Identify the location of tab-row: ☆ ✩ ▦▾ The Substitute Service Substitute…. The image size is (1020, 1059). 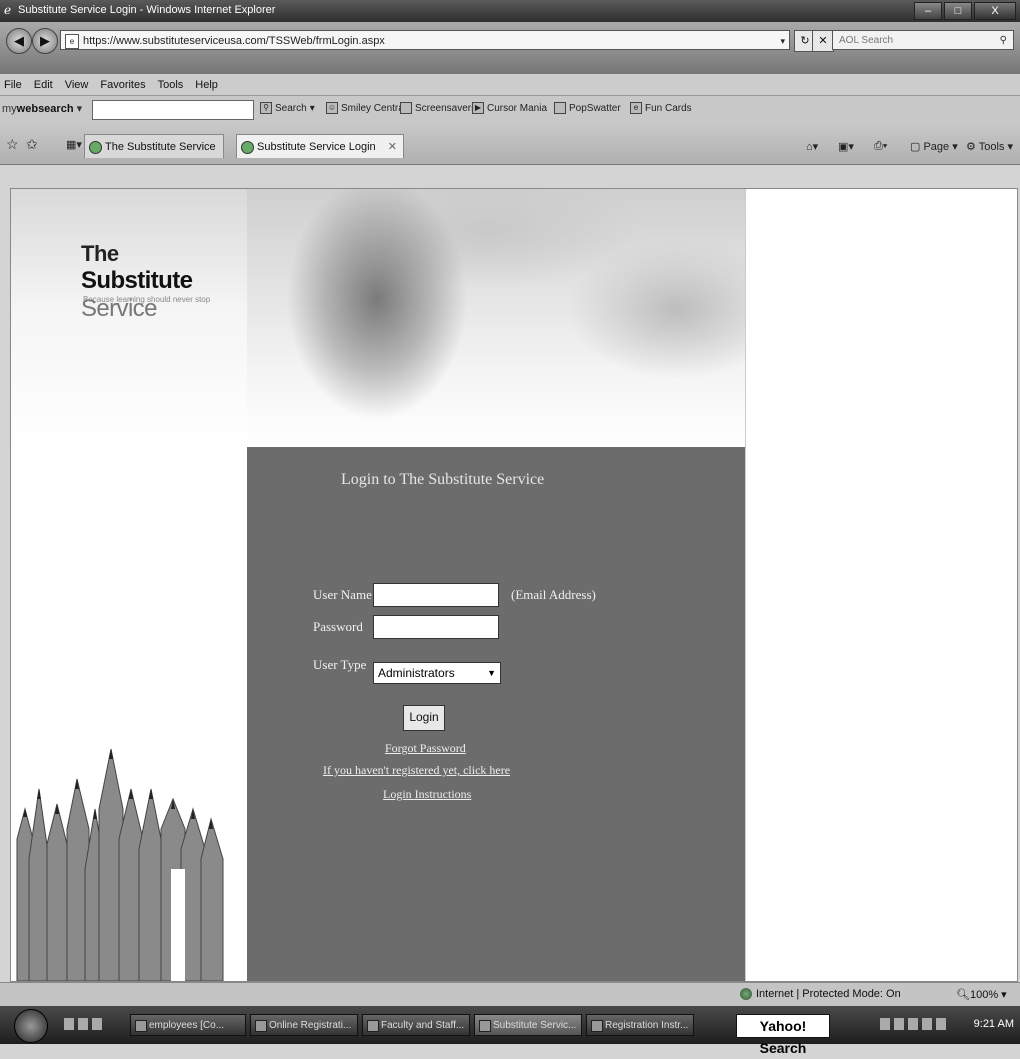
(510, 144).